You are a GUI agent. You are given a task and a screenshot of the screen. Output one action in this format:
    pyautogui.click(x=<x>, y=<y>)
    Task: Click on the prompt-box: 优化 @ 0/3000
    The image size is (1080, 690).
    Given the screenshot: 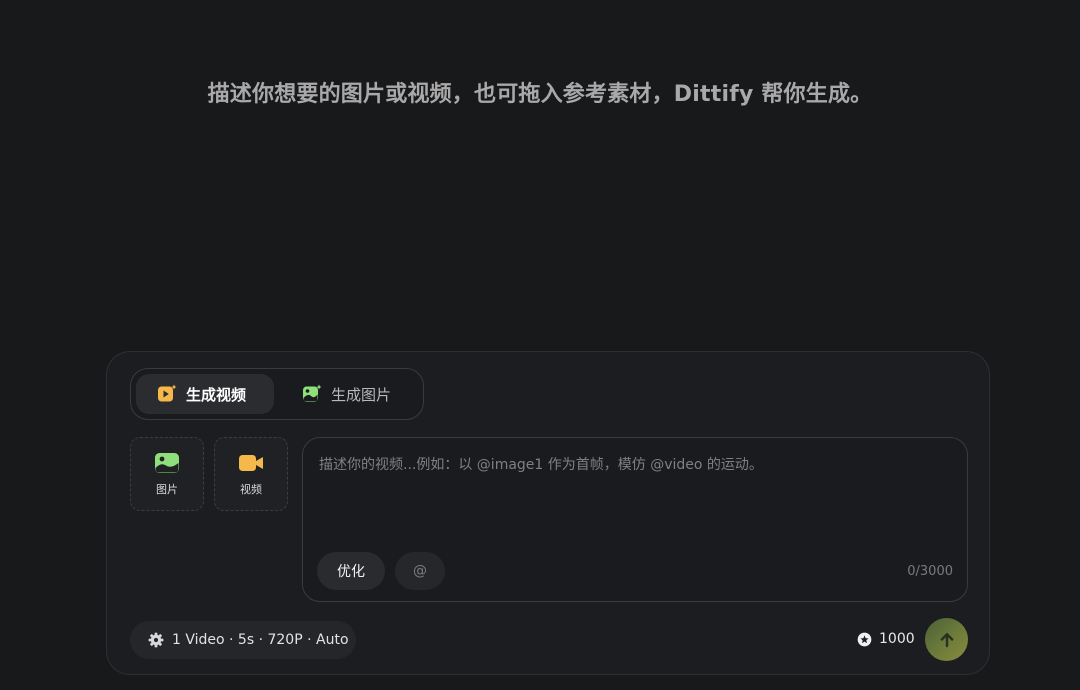 What is the action you would take?
    pyautogui.click(x=635, y=519)
    